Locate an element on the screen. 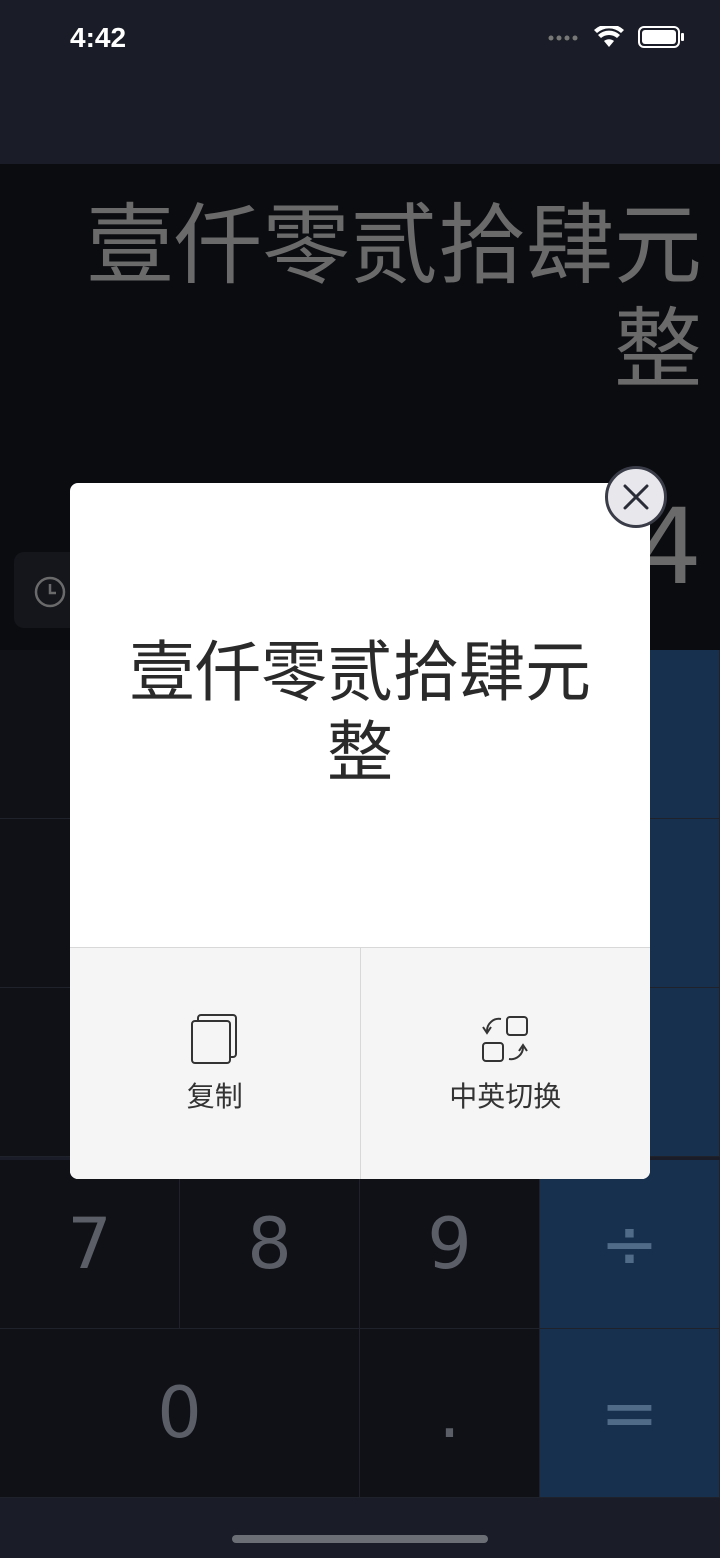 This screenshot has height=1558, width=720. language-switch-button: 中英切换 is located at coordinates (505, 1063).